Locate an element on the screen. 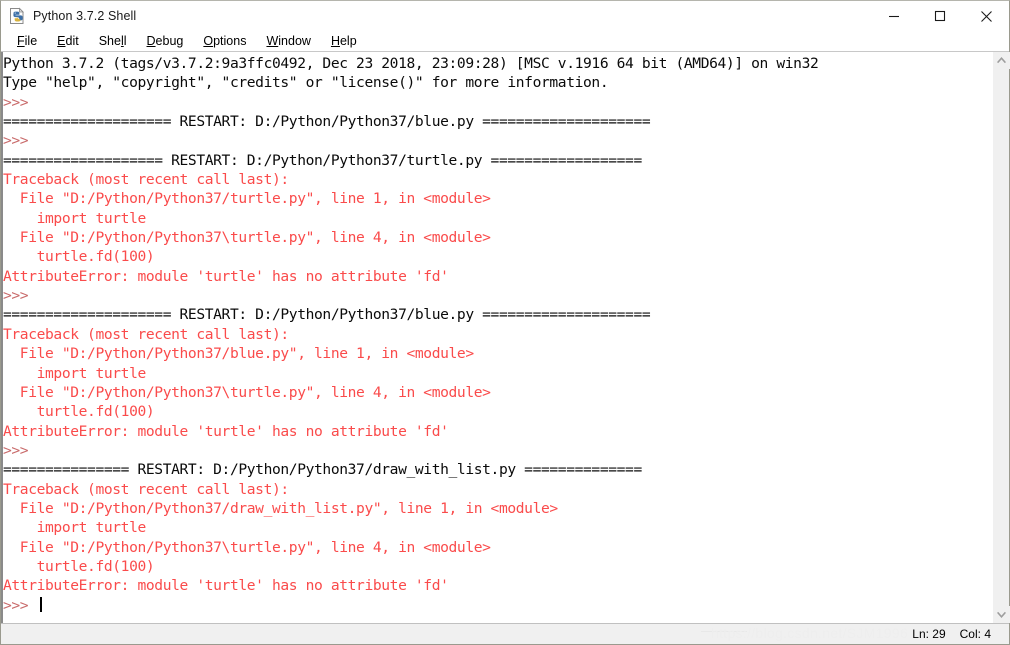  menu-item-edit: Edit is located at coordinates (68, 41).